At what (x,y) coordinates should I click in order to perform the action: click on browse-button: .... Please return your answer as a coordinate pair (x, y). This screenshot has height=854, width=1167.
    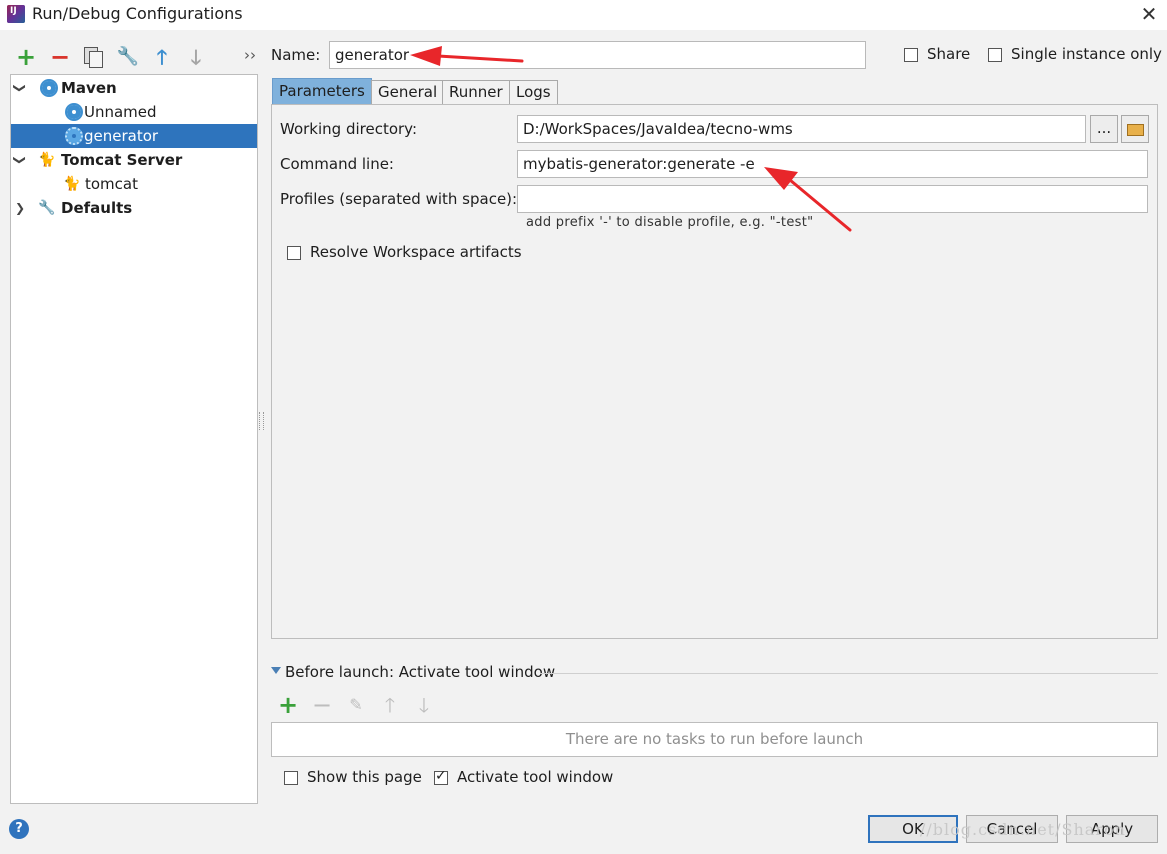
    Looking at the image, I should click on (1104, 129).